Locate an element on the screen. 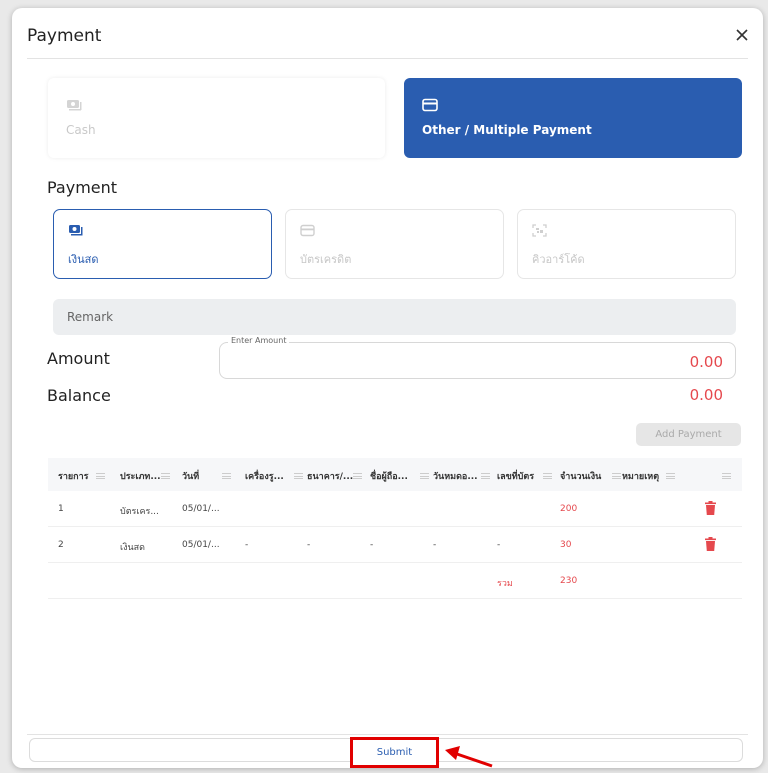  method-tab-cash: Cash is located at coordinates (216, 118).